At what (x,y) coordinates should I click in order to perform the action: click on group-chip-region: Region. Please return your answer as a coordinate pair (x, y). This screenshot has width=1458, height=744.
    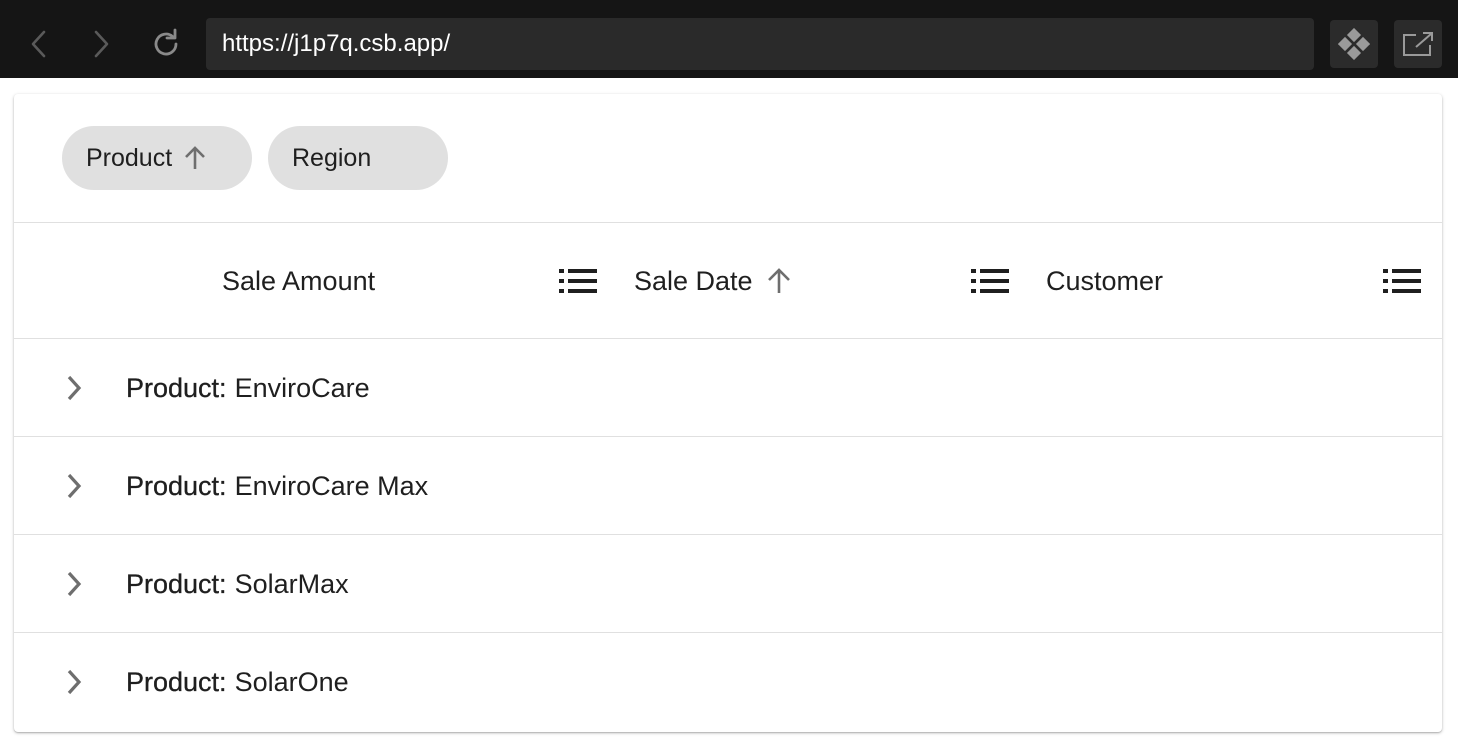
    Looking at the image, I should click on (358, 158).